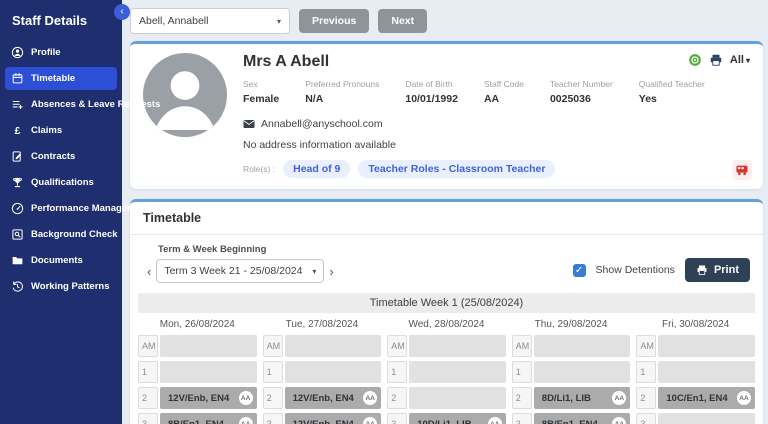  I want to click on lesson-cell: 8B/En1, EN4 AA, so click(582, 418).